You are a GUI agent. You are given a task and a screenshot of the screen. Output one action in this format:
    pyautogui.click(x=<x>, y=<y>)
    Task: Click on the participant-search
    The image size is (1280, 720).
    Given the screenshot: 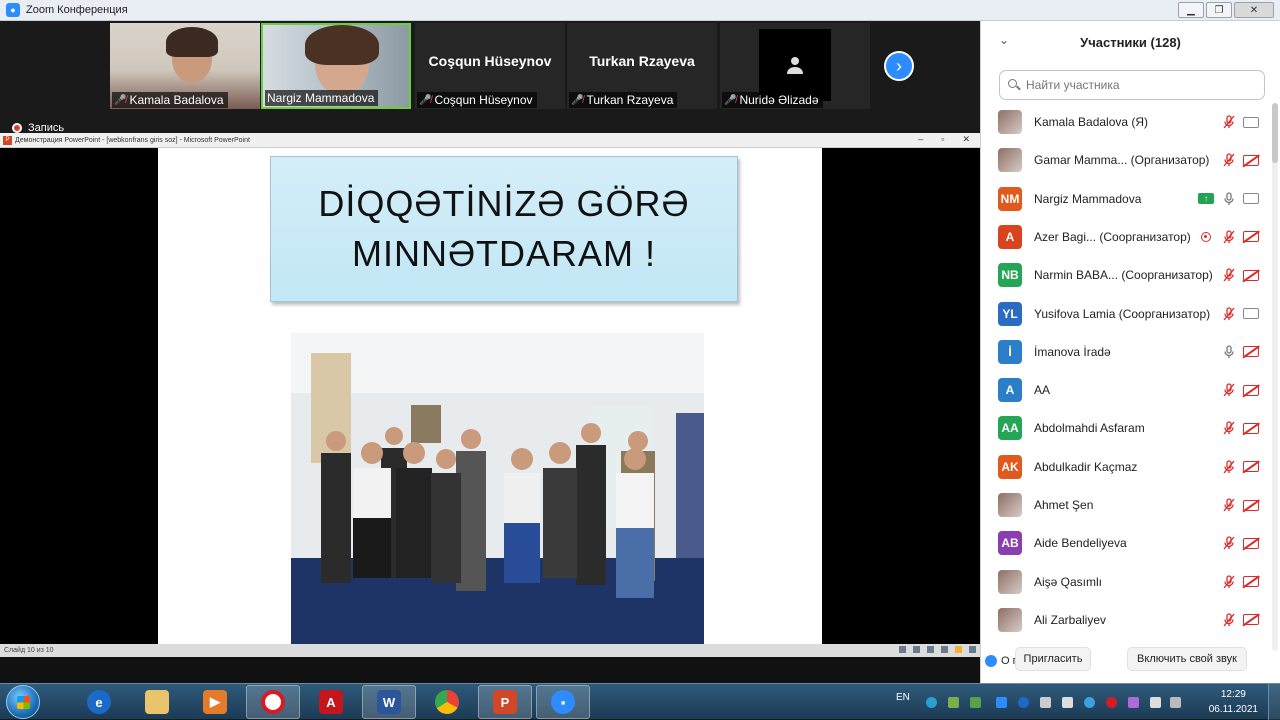 What is the action you would take?
    pyautogui.click(x=1132, y=85)
    